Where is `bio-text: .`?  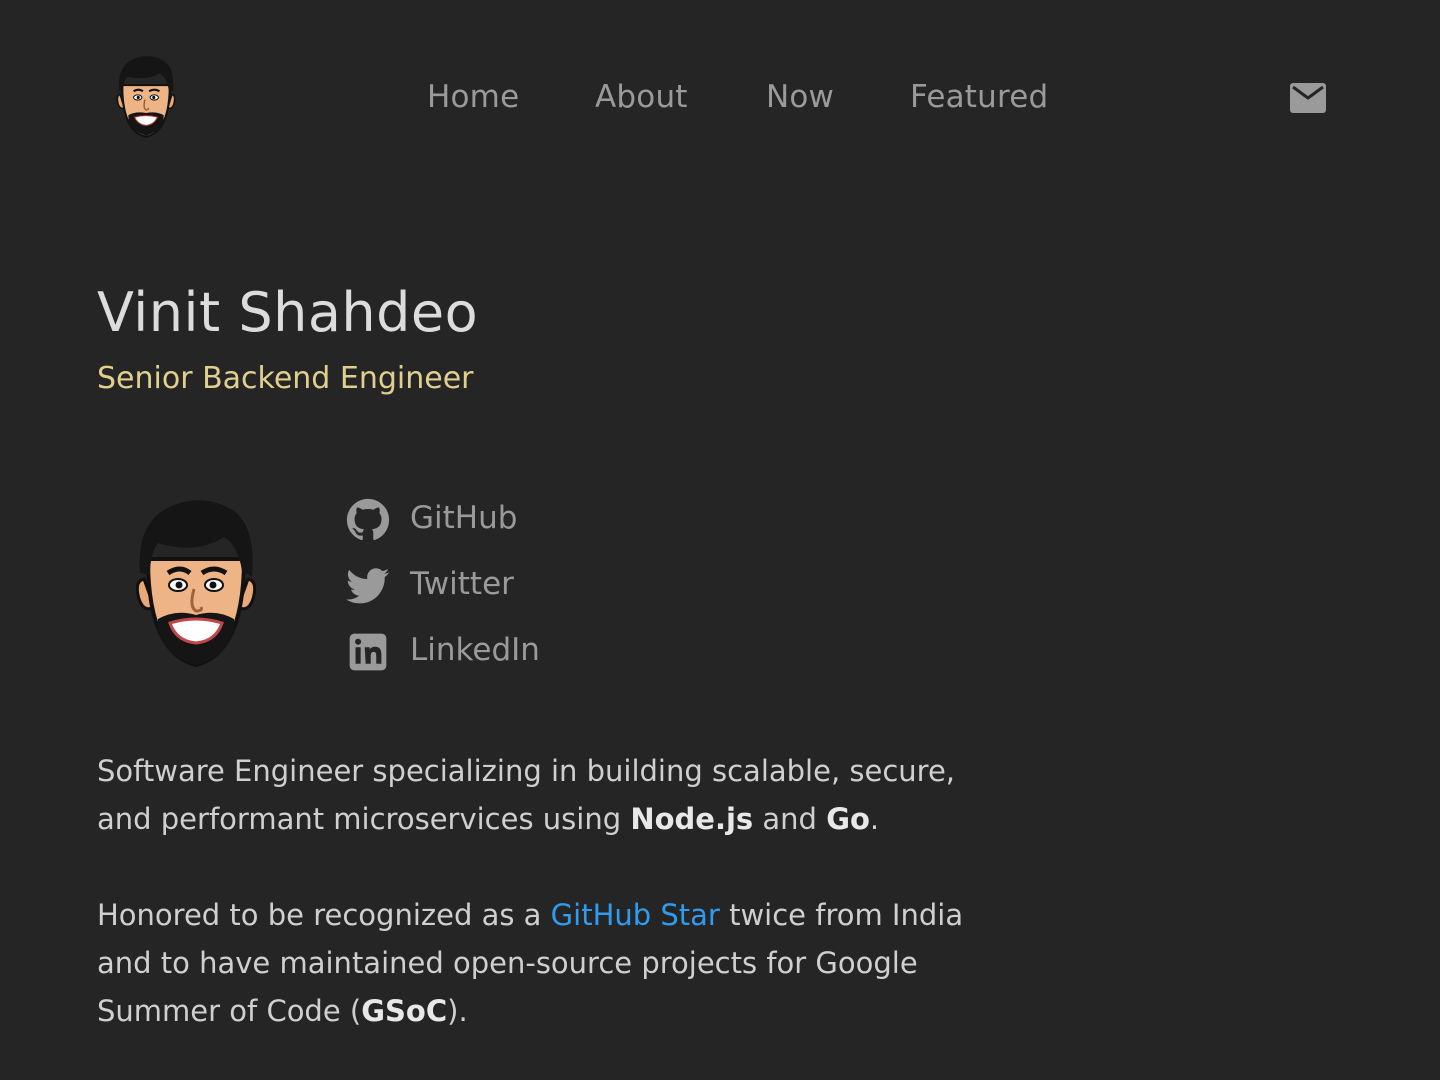 bio-text: . is located at coordinates (874, 819).